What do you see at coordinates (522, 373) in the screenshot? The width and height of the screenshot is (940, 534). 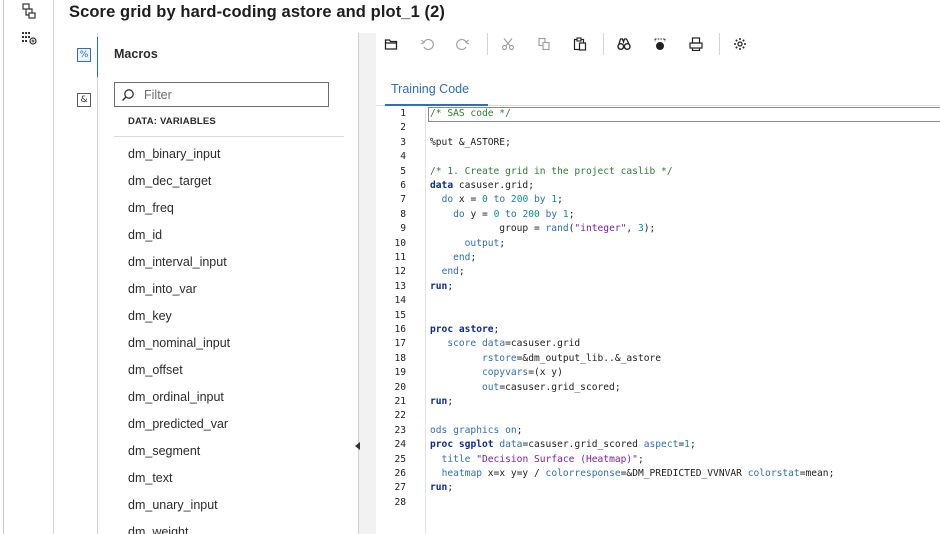 I see `code-text: copyvars=(x y)` at bounding box center [522, 373].